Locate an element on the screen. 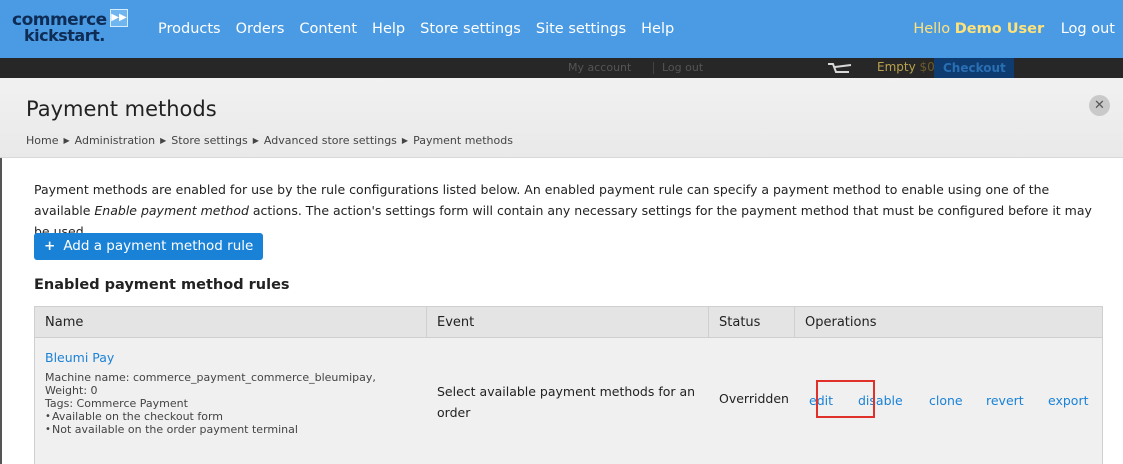  section-title: Enabled payment method rules is located at coordinates (162, 285).